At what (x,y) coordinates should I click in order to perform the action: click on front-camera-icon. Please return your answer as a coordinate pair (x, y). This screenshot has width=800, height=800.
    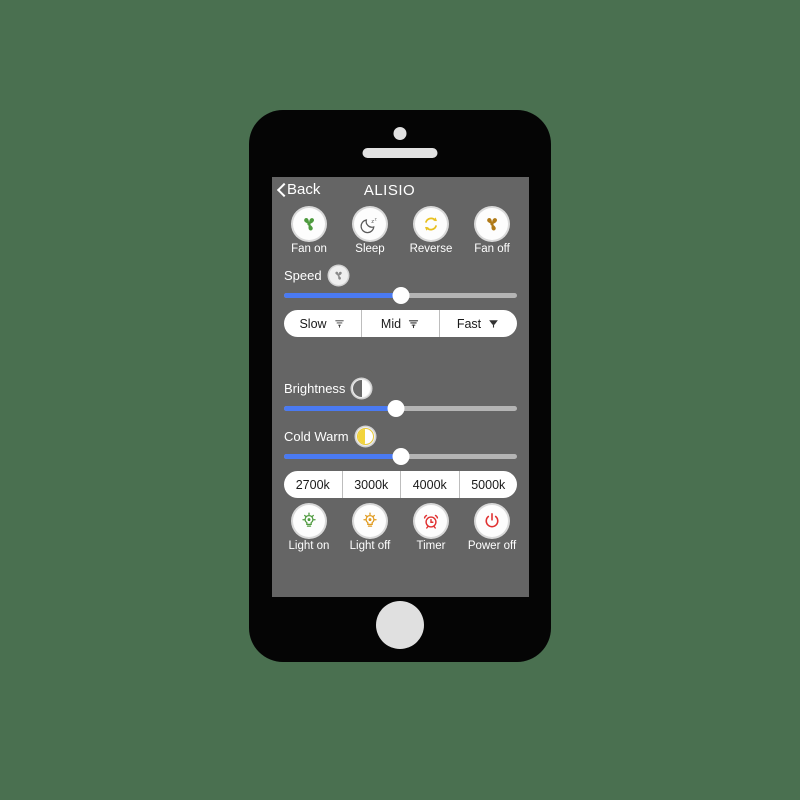
    Looking at the image, I should click on (400, 133).